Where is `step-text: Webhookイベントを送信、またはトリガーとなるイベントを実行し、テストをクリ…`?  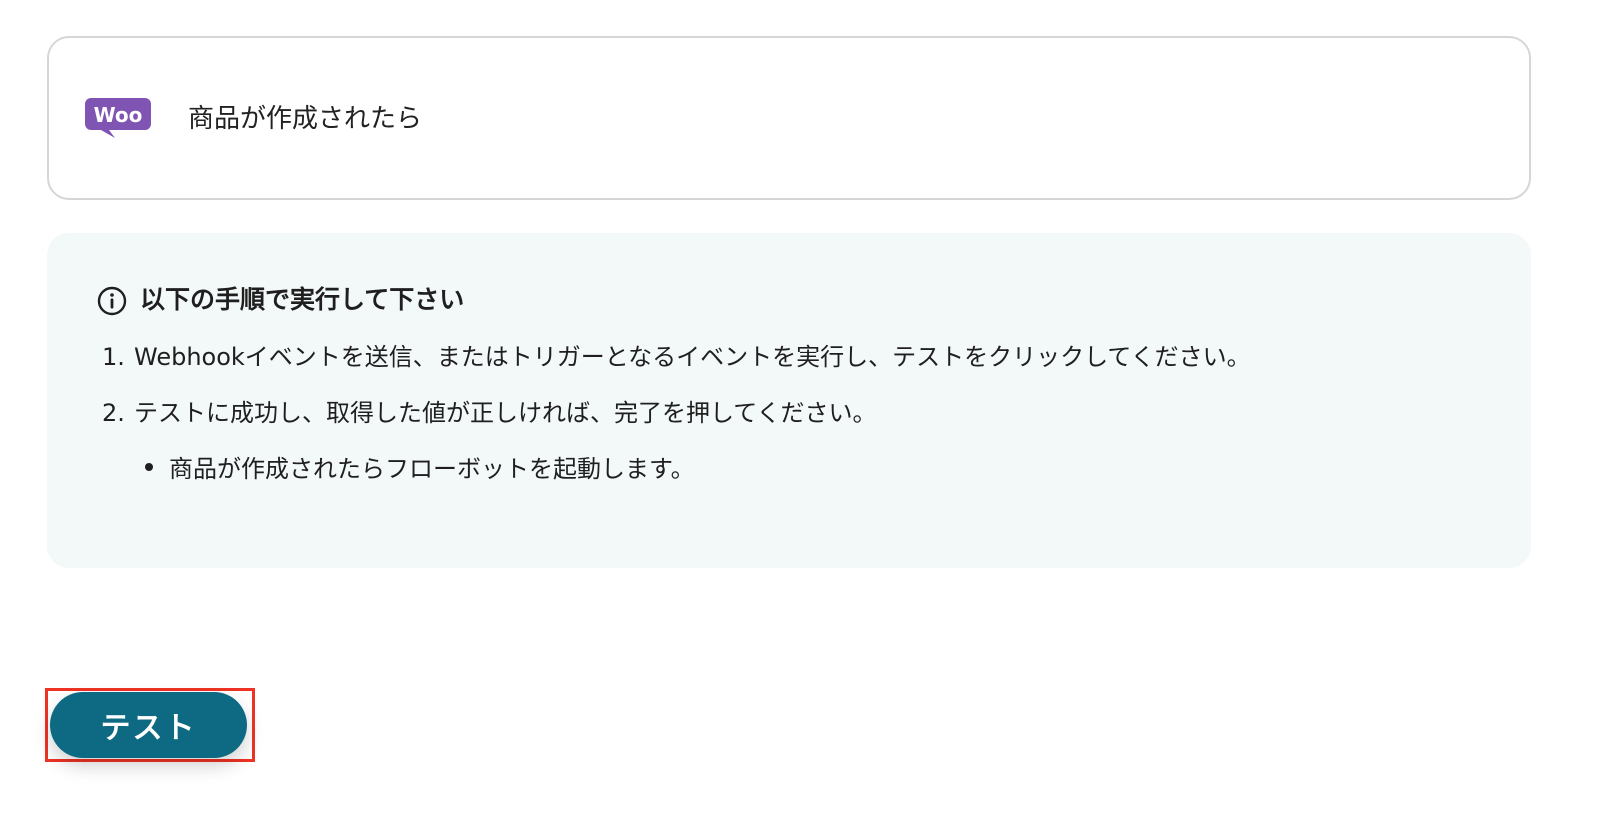 step-text: Webhookイベントを送信、またはトリガーとなるイベントを実行し、テストをクリ… is located at coordinates (692, 357).